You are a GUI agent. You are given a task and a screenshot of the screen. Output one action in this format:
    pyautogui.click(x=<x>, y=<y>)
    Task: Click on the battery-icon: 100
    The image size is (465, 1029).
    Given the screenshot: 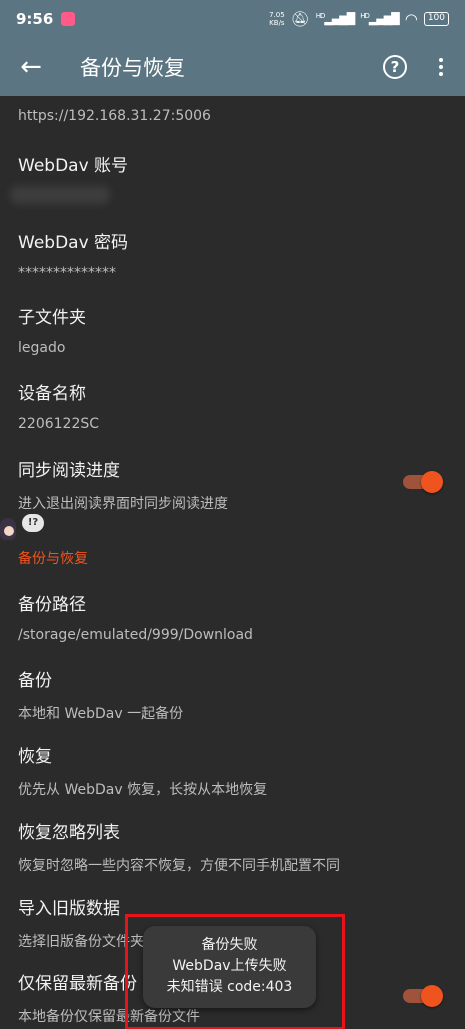 What is the action you would take?
    pyautogui.click(x=436, y=19)
    